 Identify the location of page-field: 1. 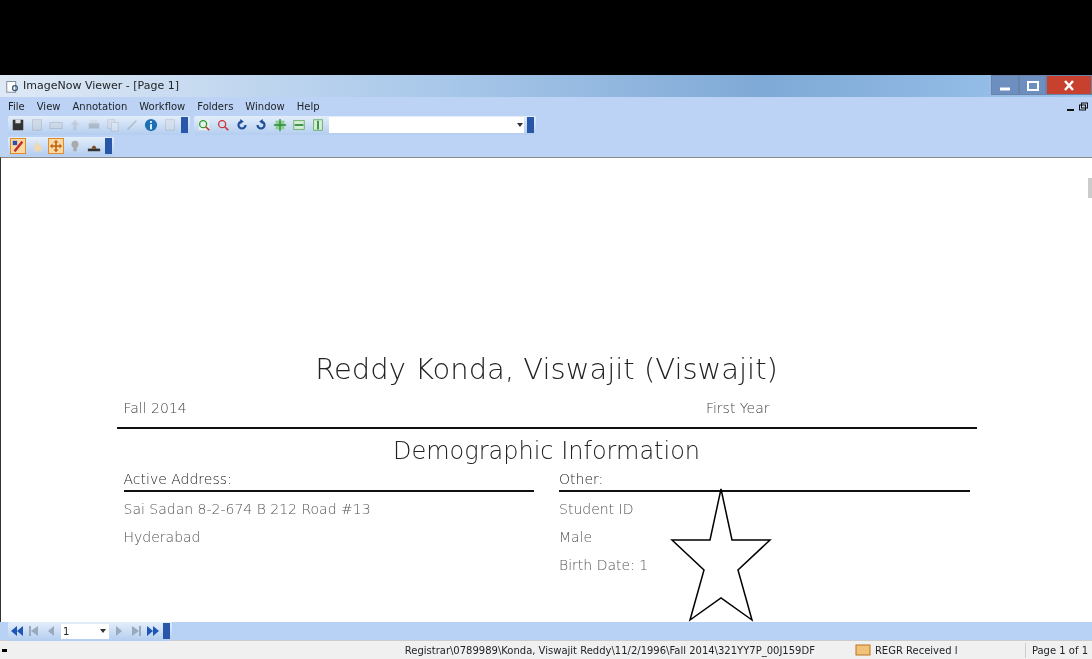
(85, 631).